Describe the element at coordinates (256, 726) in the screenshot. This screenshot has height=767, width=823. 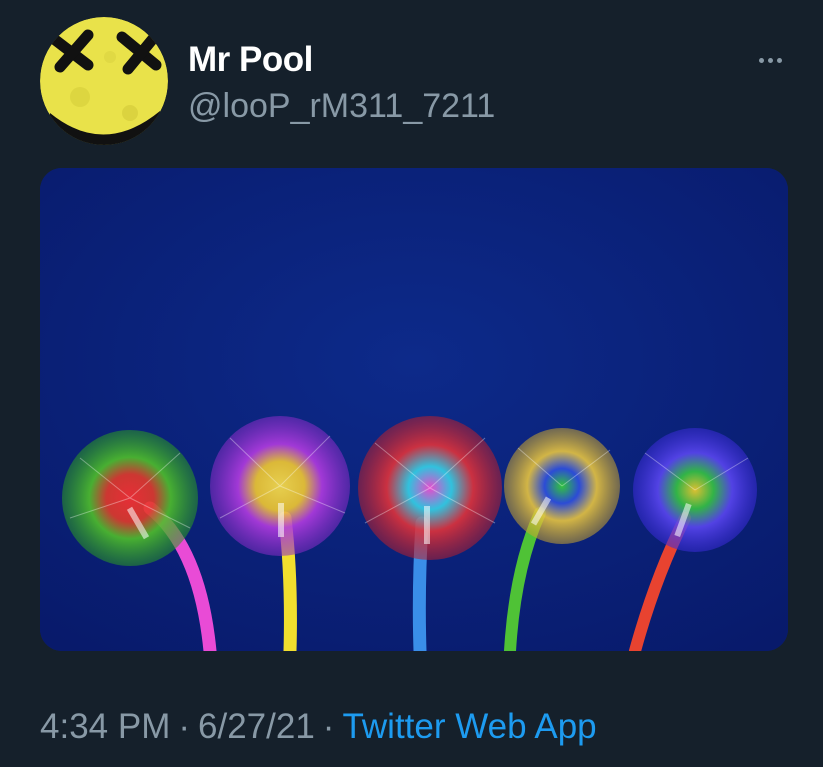
I see `tweet-date: 6/27/21` at that location.